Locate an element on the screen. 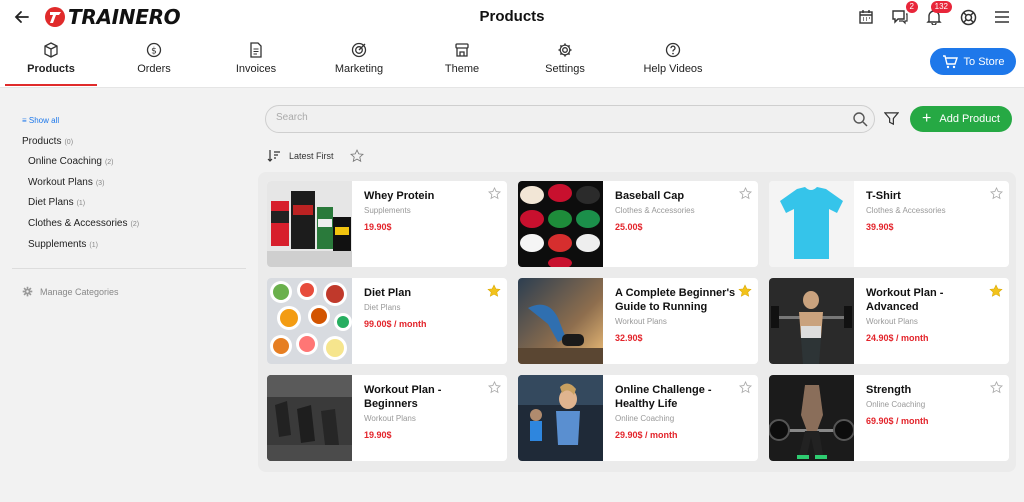 This screenshot has height=502, width=1024. product-name: Whey Protein is located at coordinates (399, 196).